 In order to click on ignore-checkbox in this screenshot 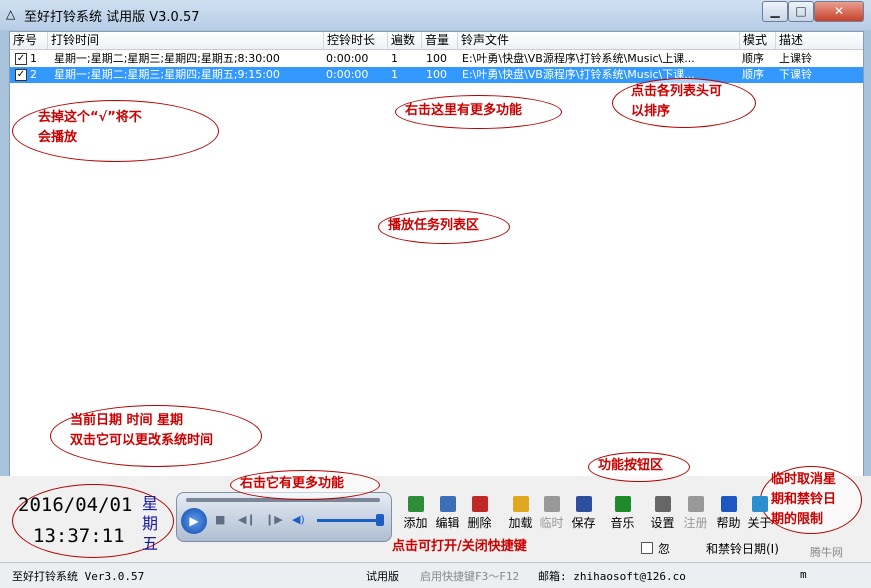, I will do `click(647, 548)`.